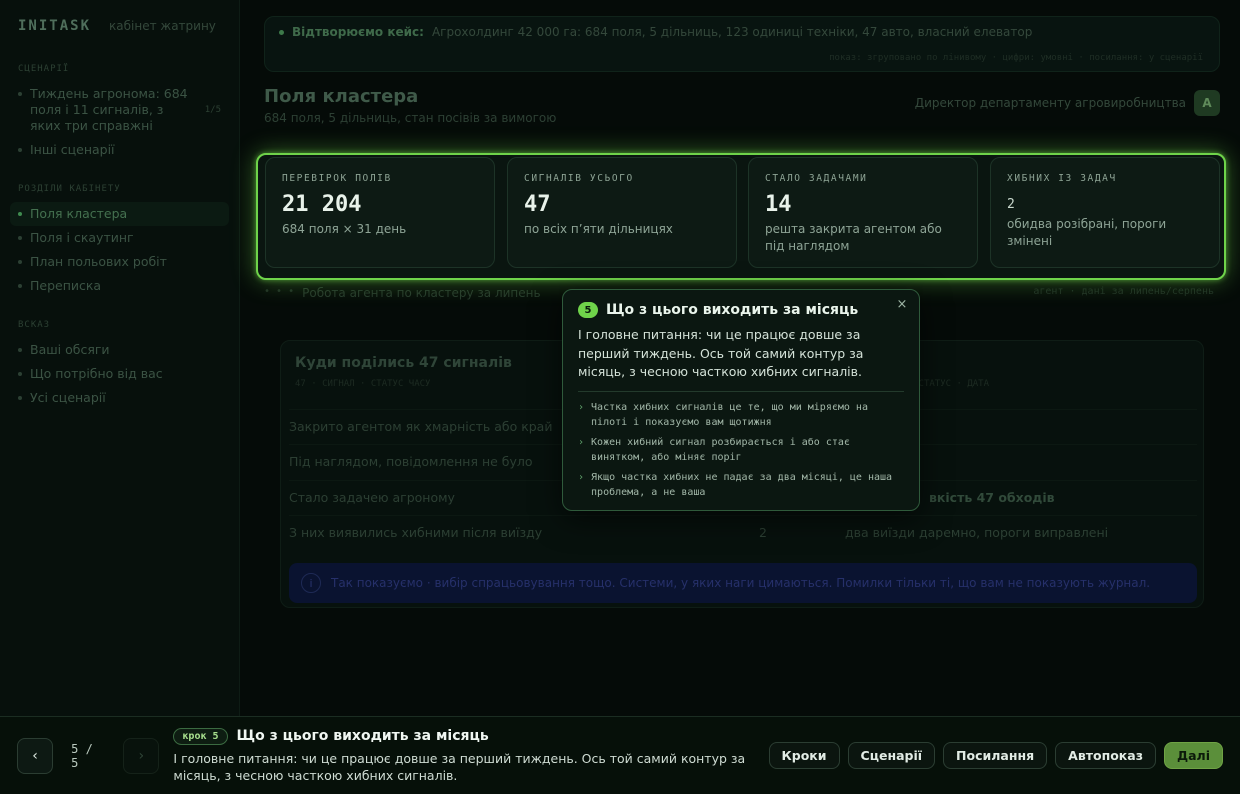  Describe the element at coordinates (69, 189) in the screenshot. I see `sidebar-section-title: РОЗДІЛИ КАБІНЕТУ` at that location.